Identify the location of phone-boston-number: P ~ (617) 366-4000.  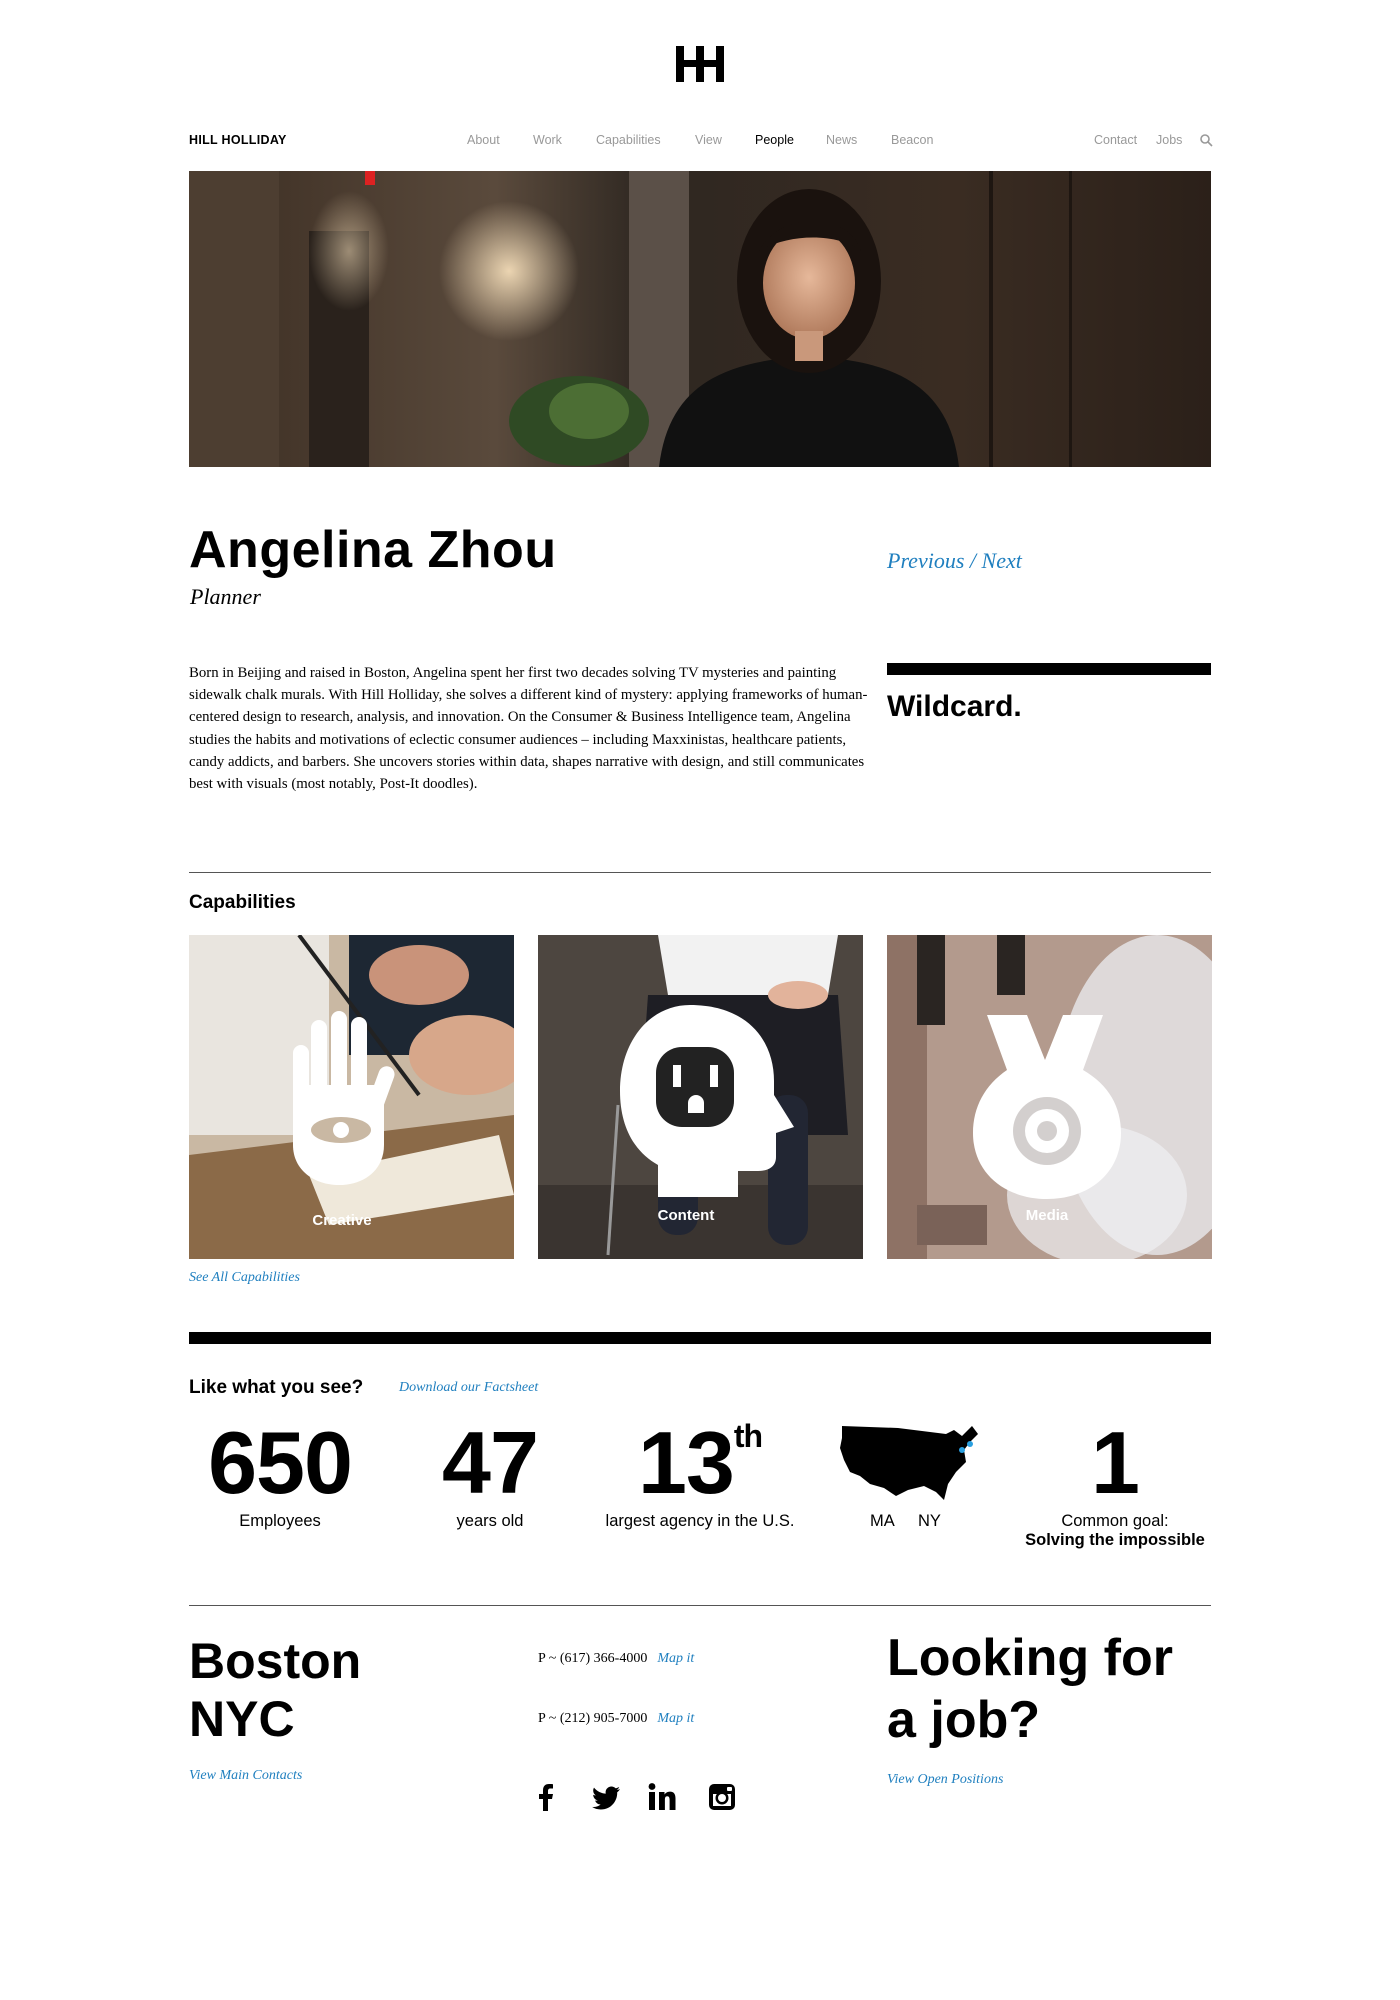
(592, 1658).